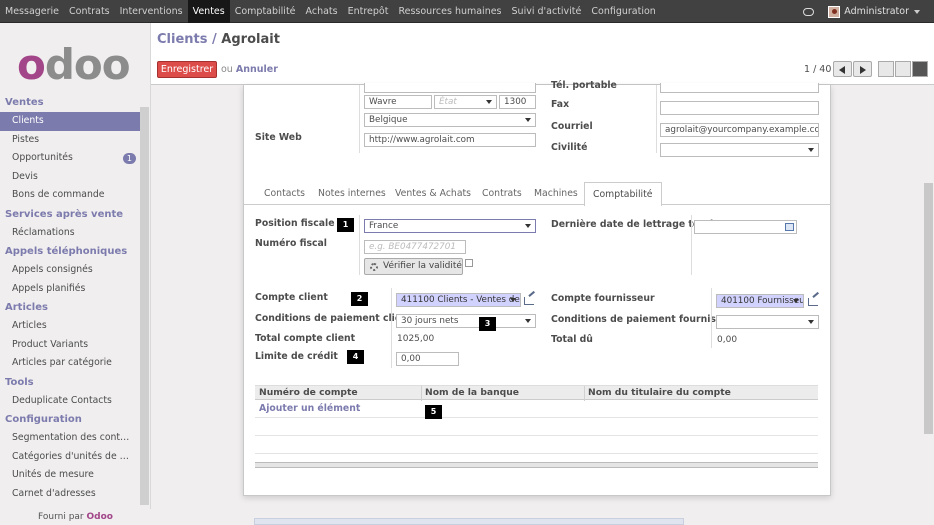  I want to click on fax-field, so click(739, 108).